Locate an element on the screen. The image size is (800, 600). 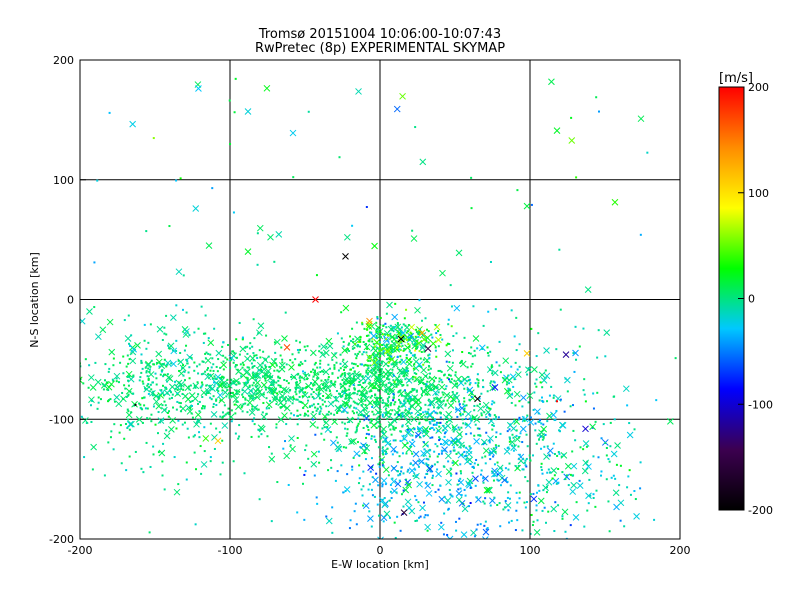
colorbar-tick-label: -100 is located at coordinates (760, 404).